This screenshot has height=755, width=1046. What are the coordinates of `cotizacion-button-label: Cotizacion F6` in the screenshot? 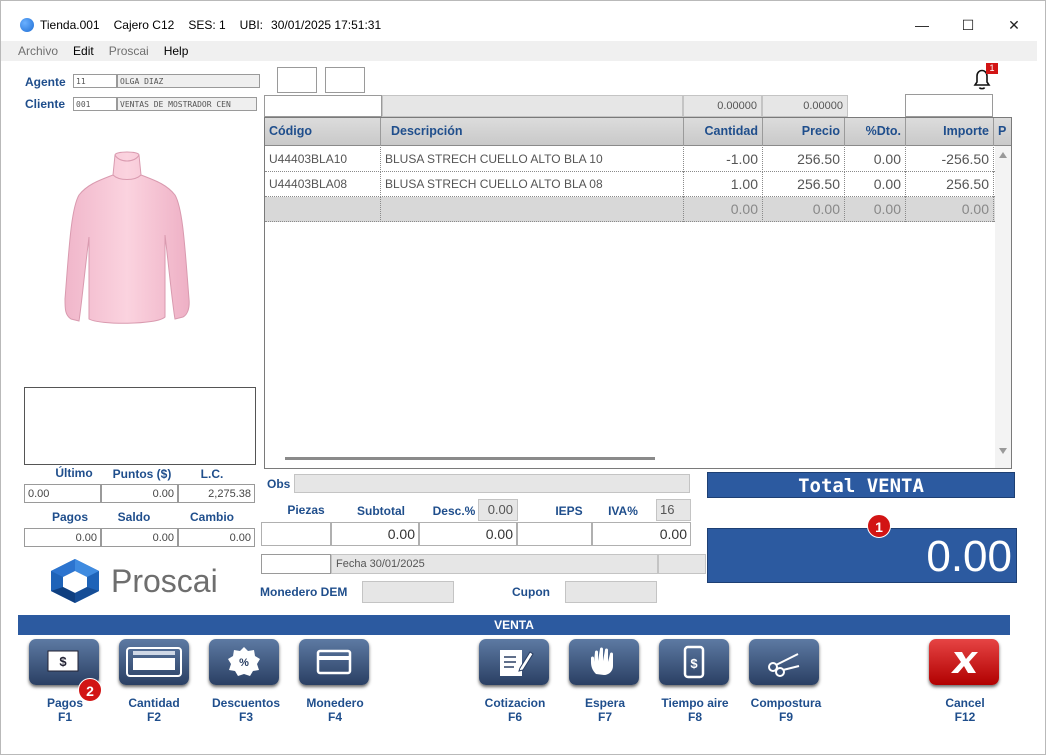 It's located at (515, 710).